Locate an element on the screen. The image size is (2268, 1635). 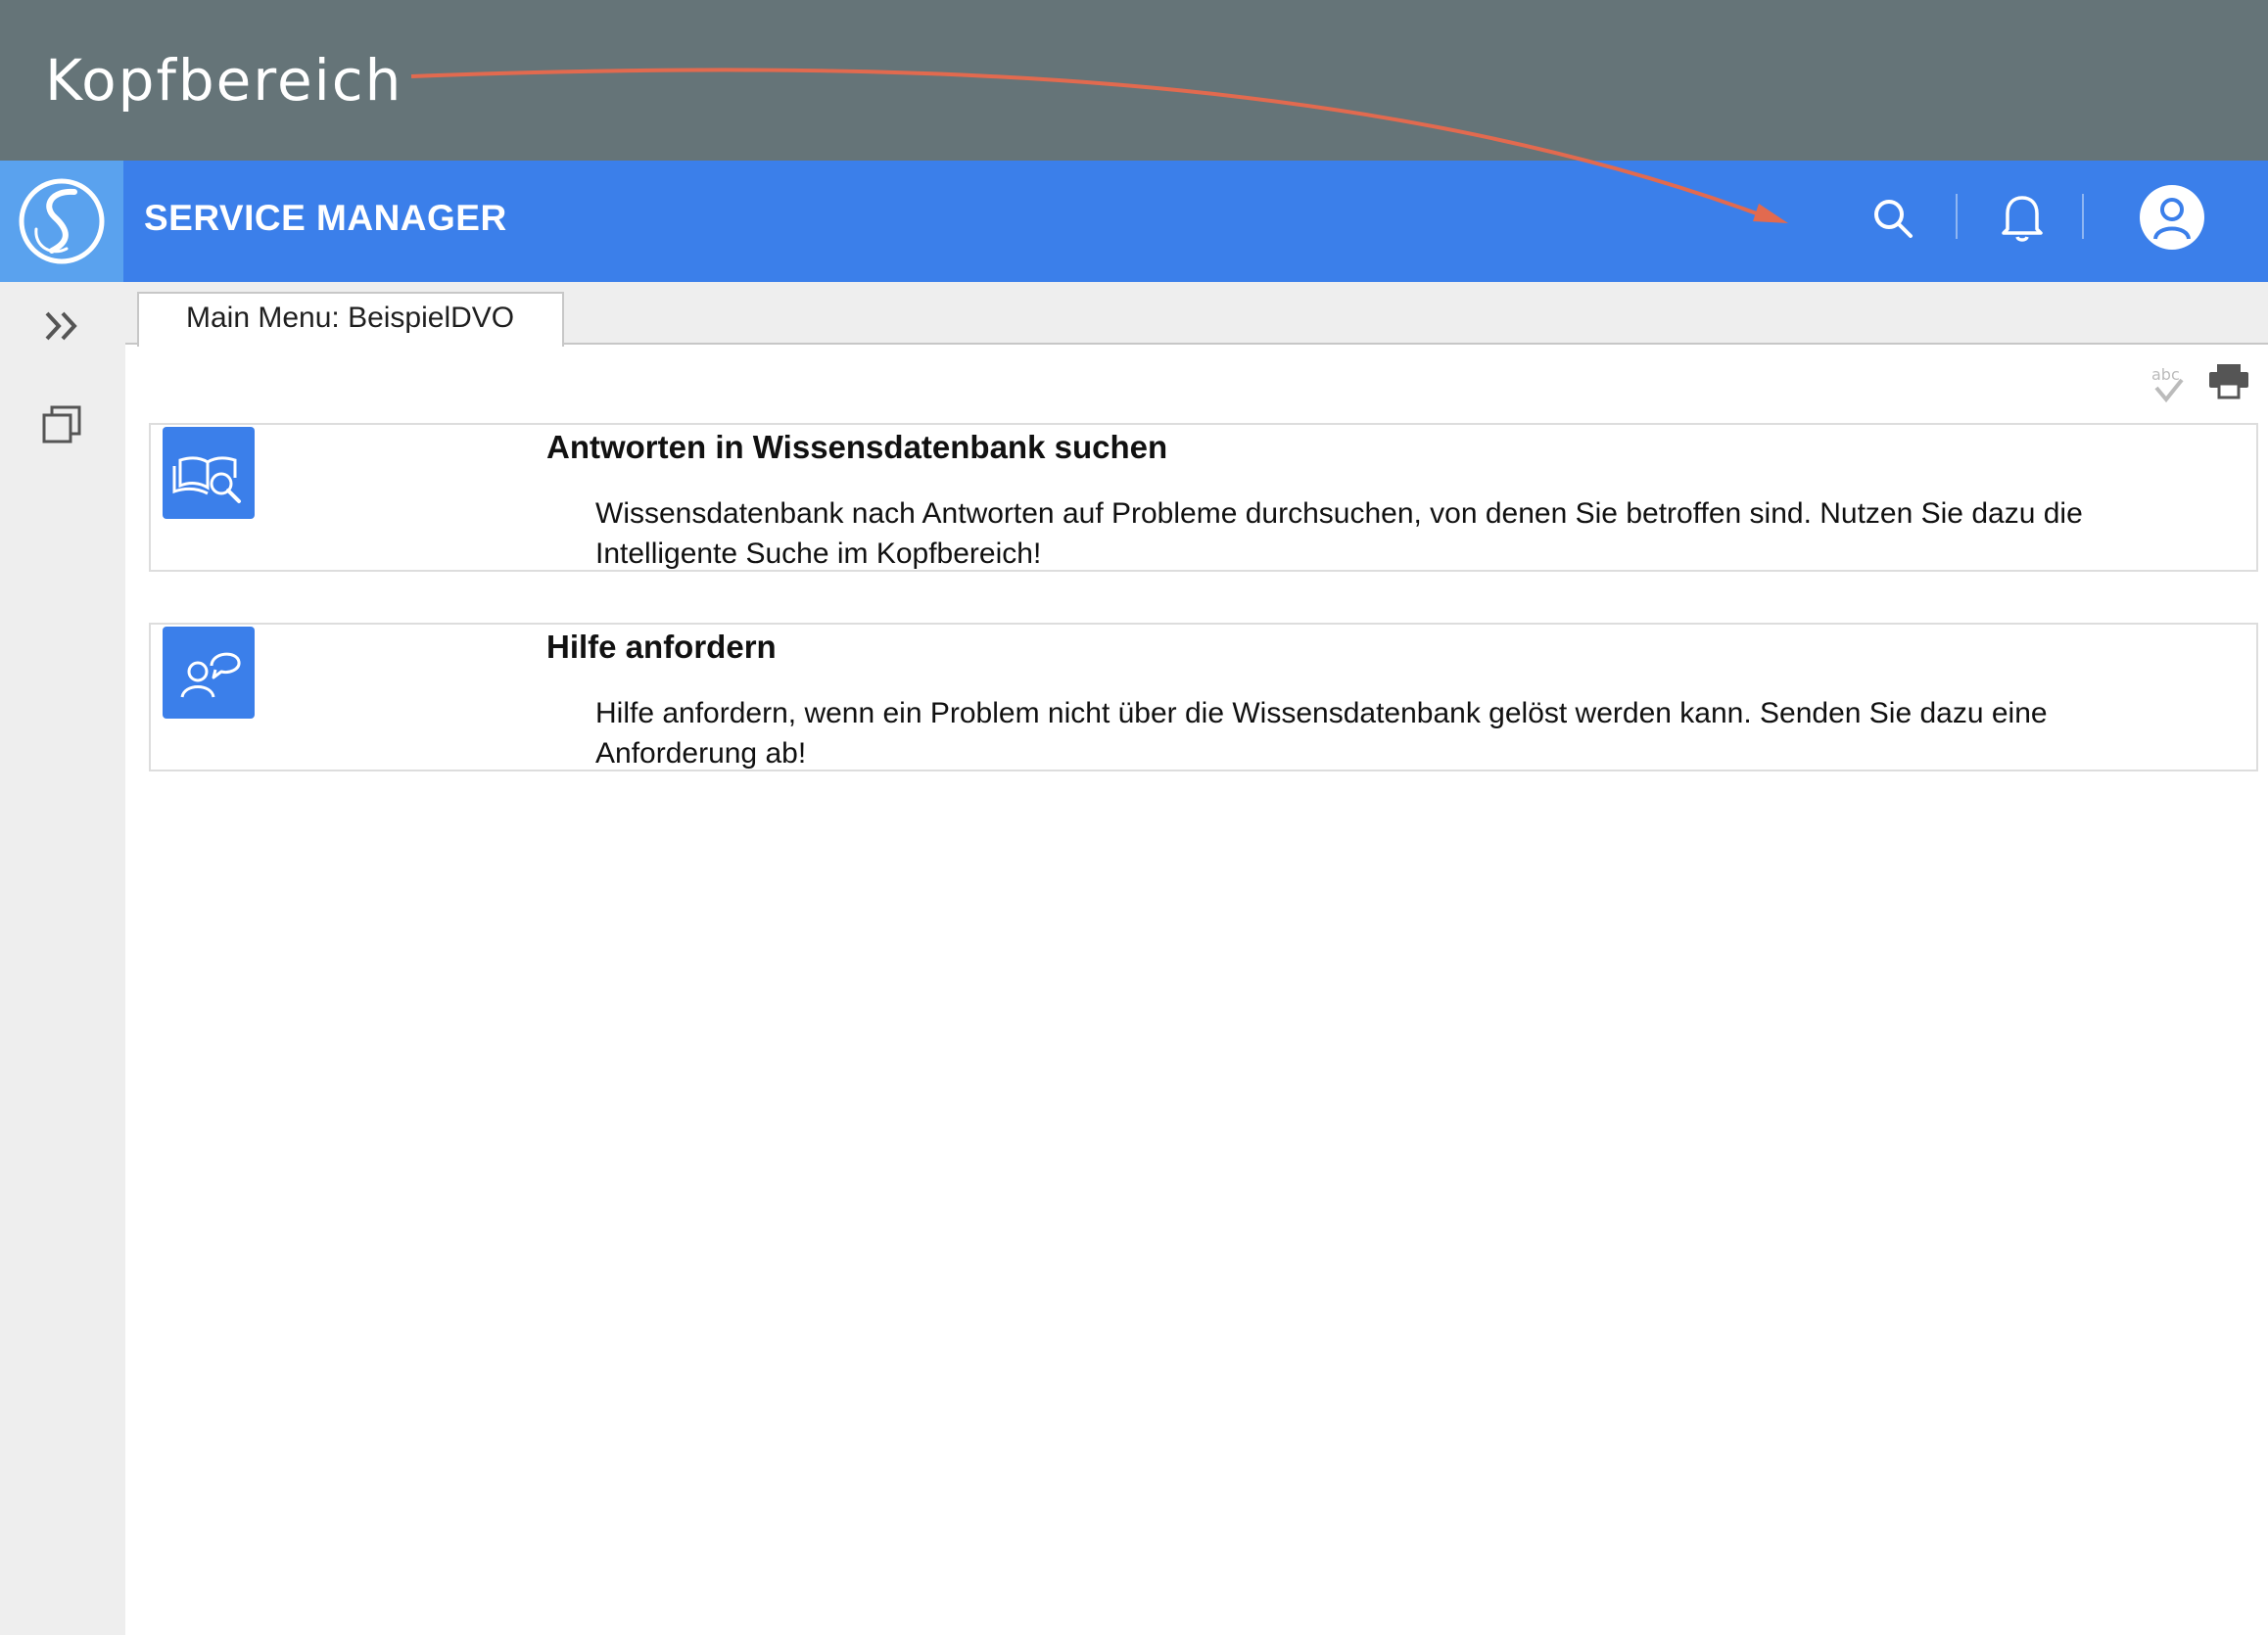
print-icon is located at coordinates (2228, 381).